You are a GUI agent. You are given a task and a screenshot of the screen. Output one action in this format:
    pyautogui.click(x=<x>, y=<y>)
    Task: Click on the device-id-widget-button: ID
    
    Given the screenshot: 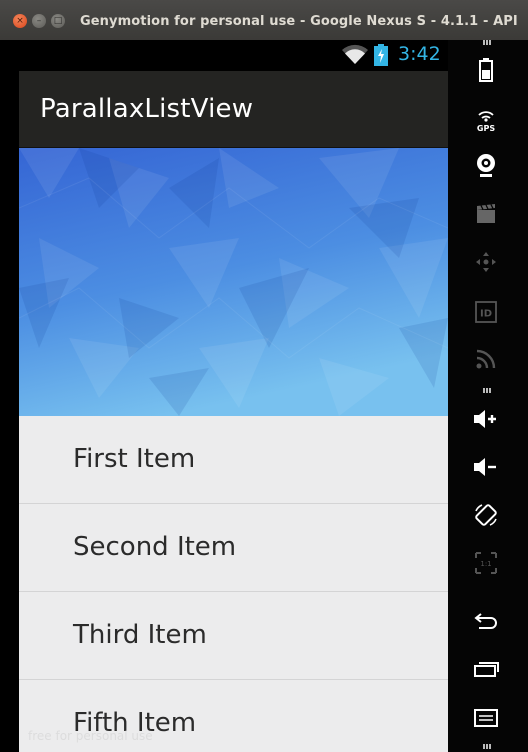 What is the action you would take?
    pyautogui.click(x=486, y=312)
    